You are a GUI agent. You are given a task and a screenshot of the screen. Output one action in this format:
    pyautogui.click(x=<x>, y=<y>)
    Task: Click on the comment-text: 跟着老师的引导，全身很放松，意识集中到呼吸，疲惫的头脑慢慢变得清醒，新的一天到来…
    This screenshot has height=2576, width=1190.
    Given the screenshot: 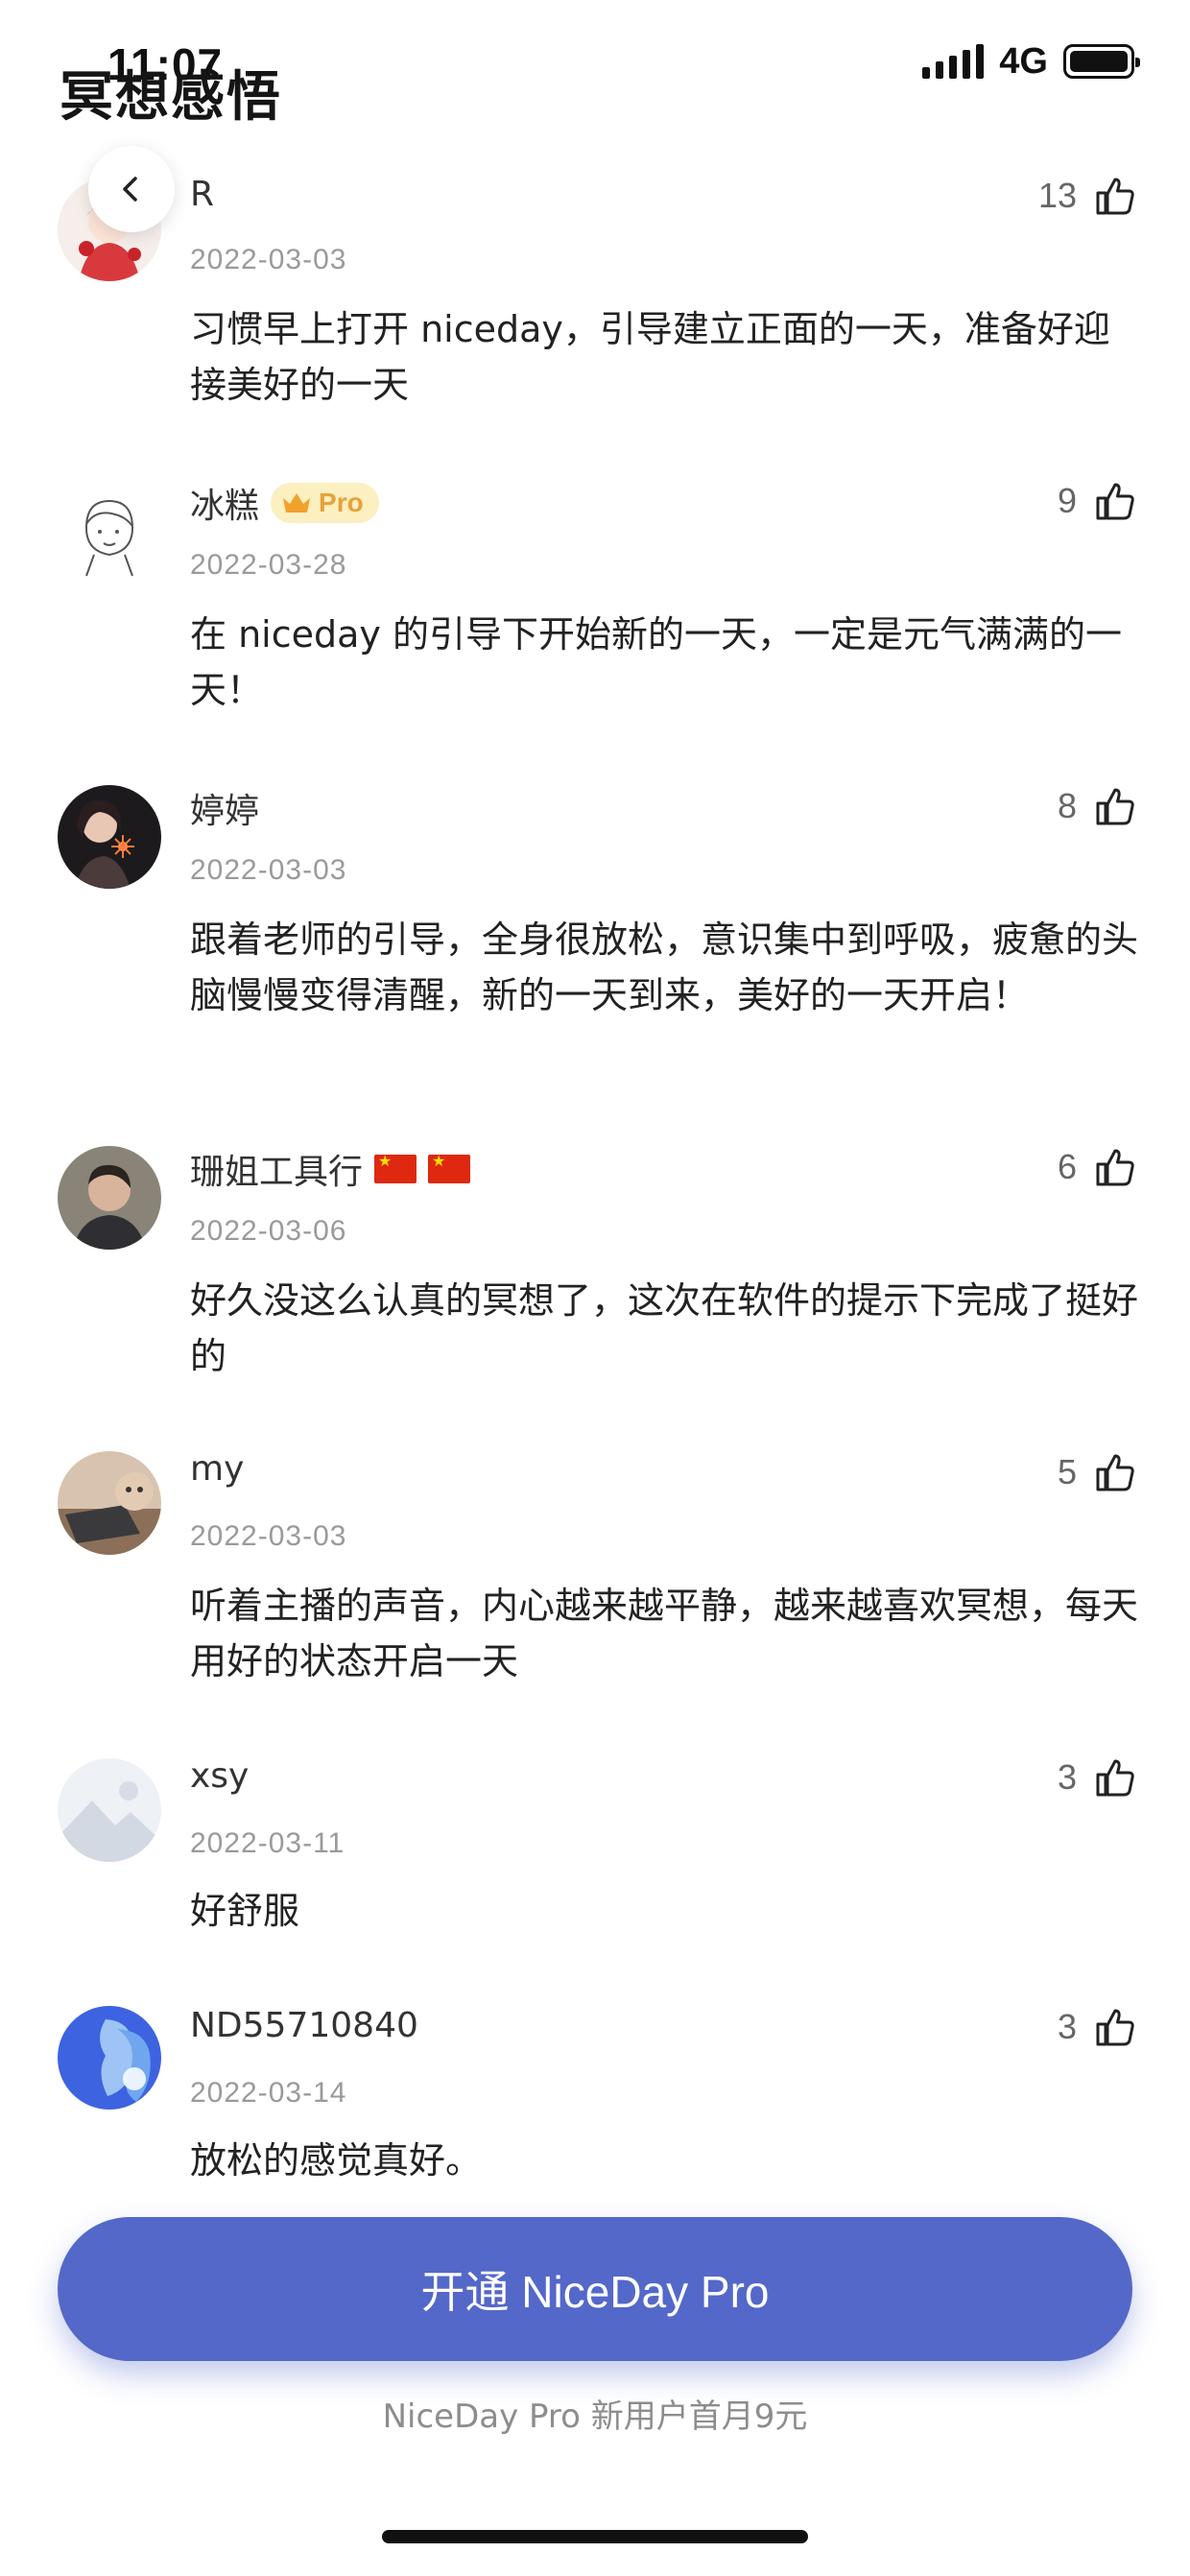 What is the action you would take?
    pyautogui.click(x=665, y=967)
    